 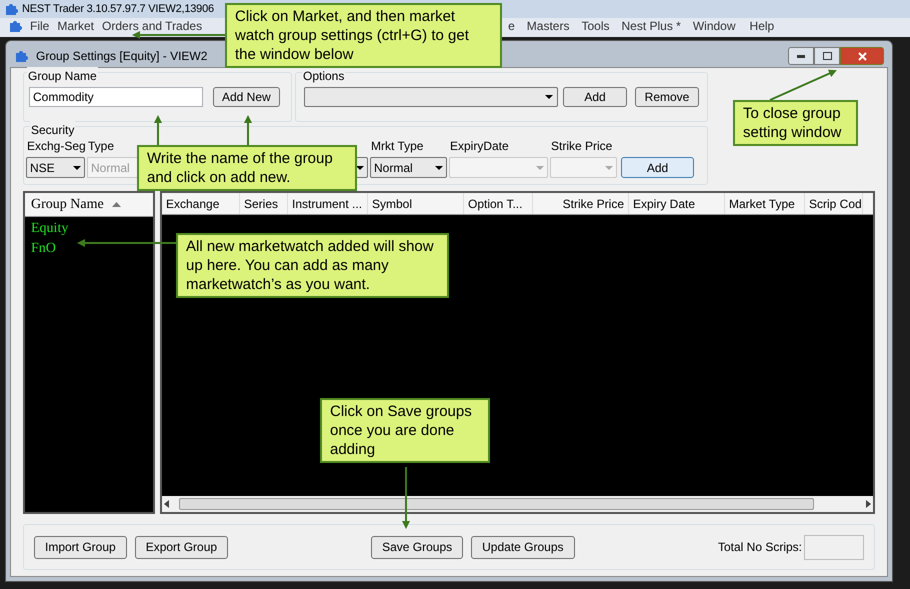 I want to click on dropdown-field: Normal, so click(x=408, y=167).